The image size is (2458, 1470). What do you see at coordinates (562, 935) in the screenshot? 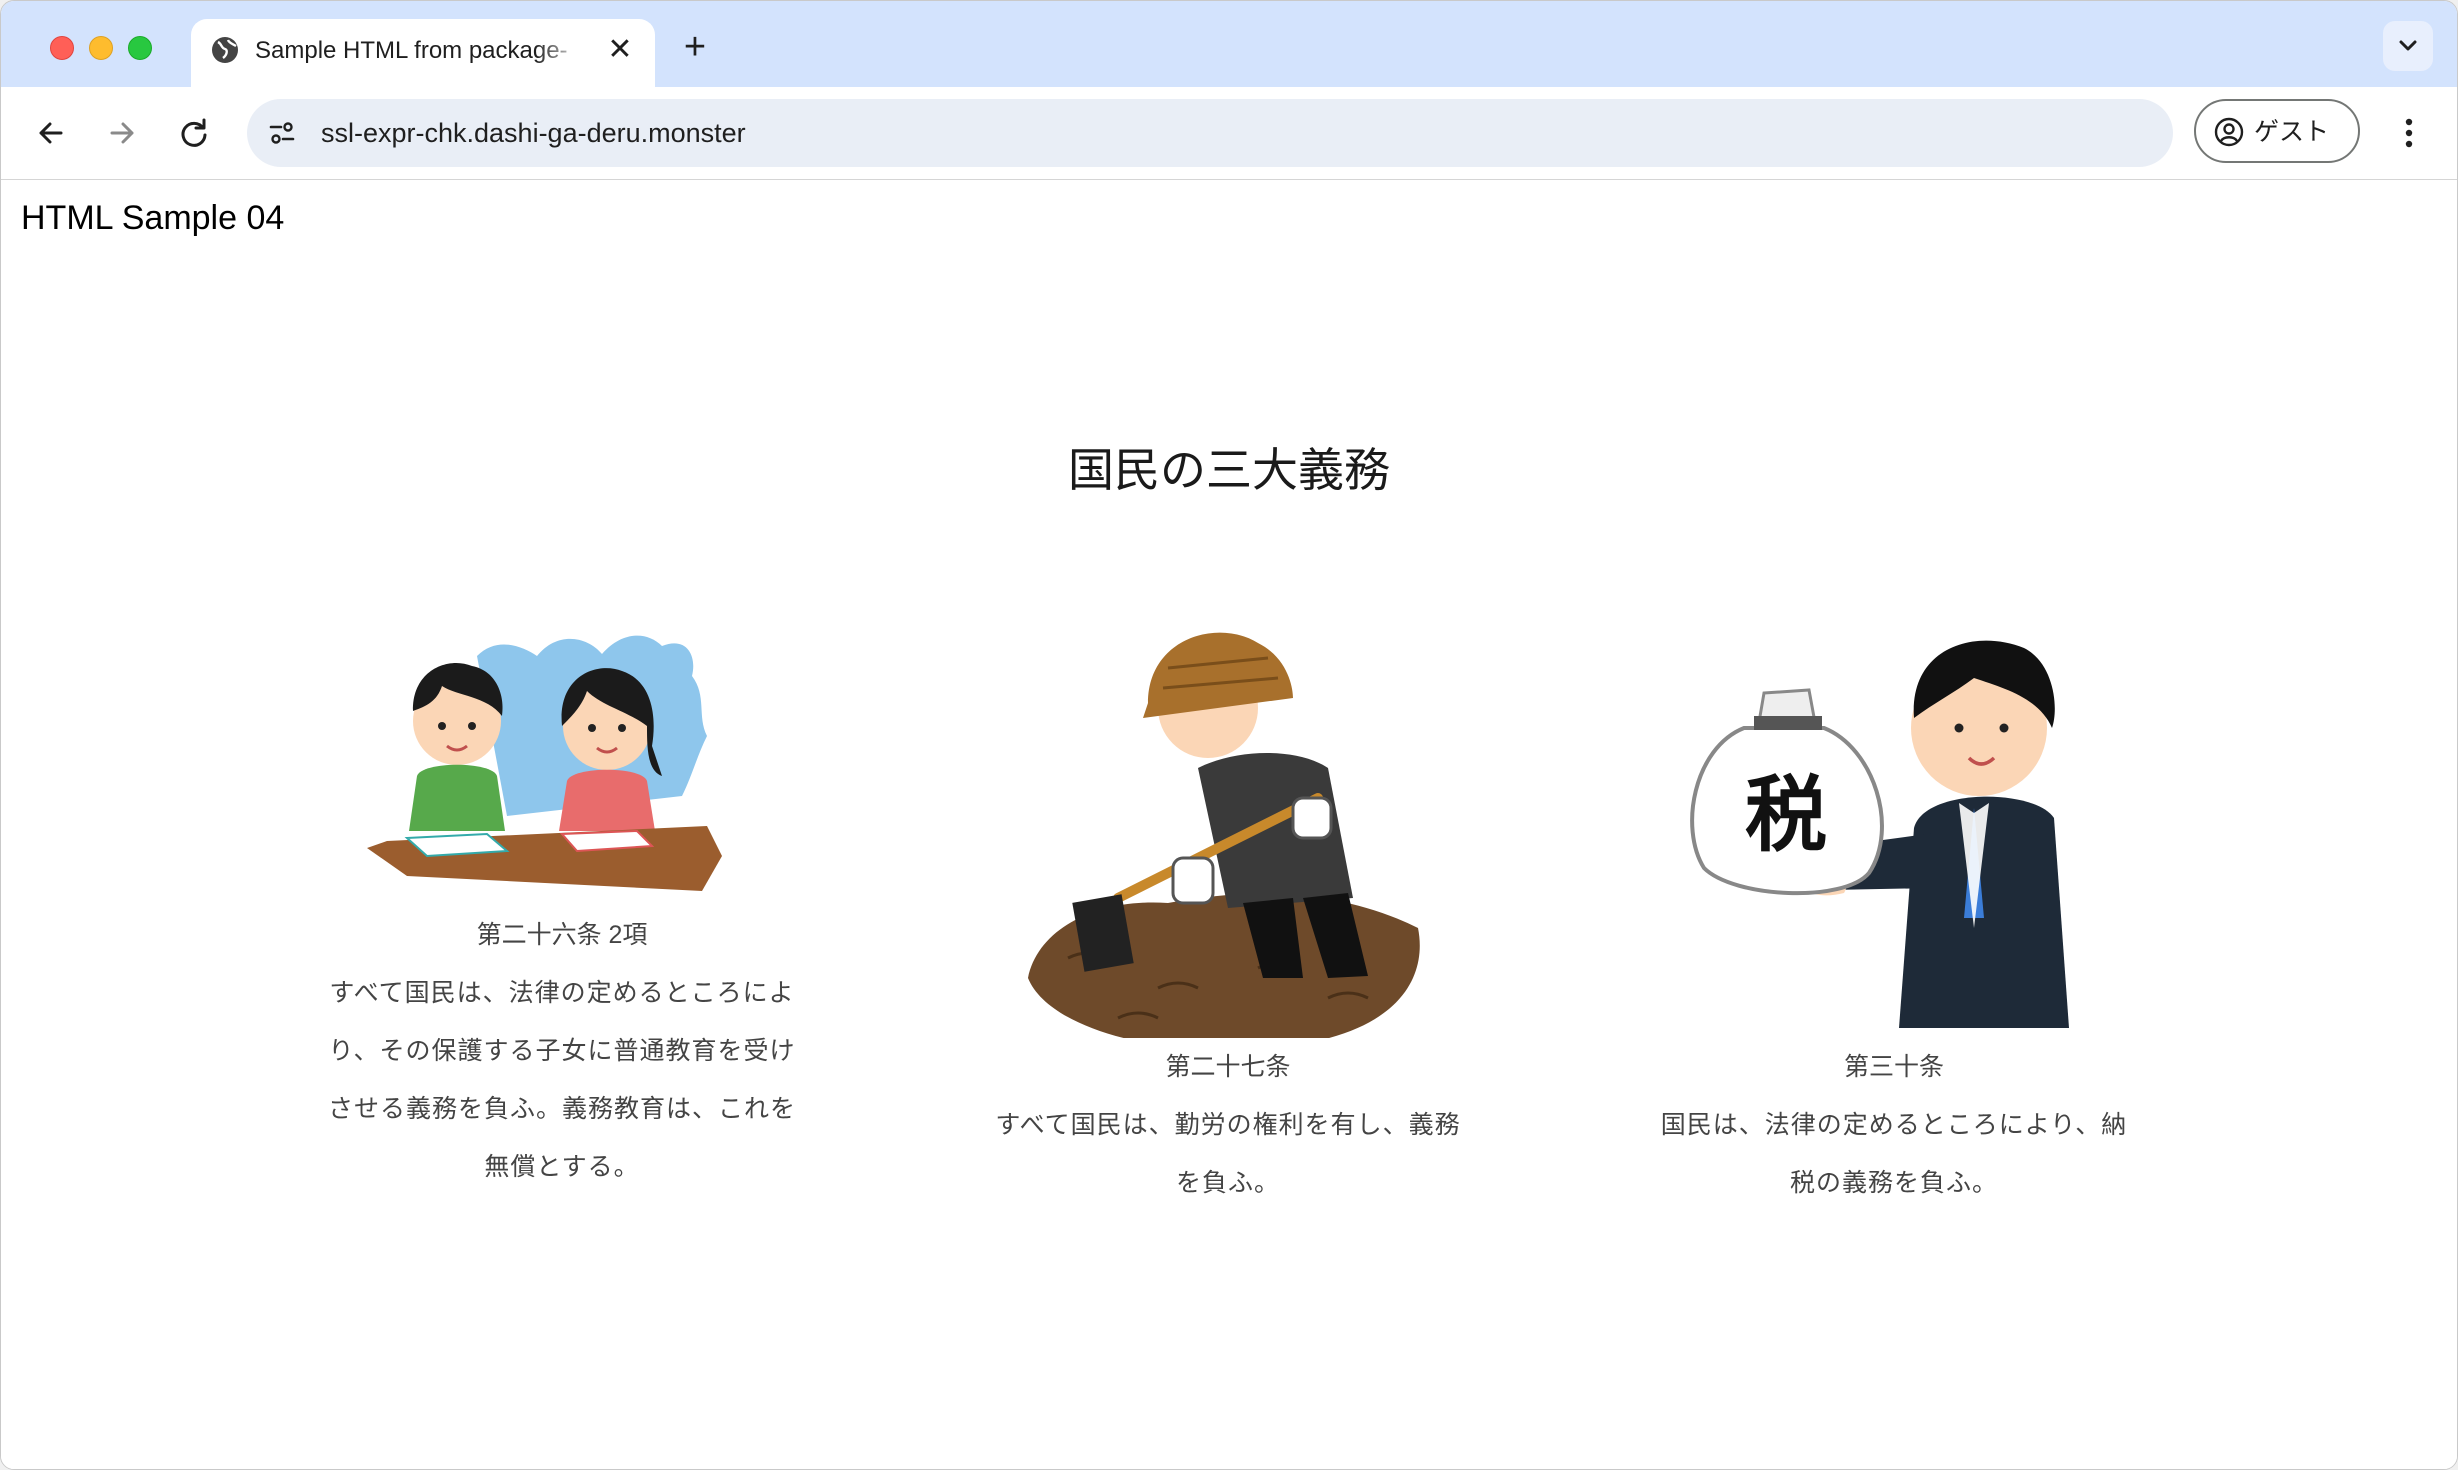
I see `article-number: 第二十六条 2項` at bounding box center [562, 935].